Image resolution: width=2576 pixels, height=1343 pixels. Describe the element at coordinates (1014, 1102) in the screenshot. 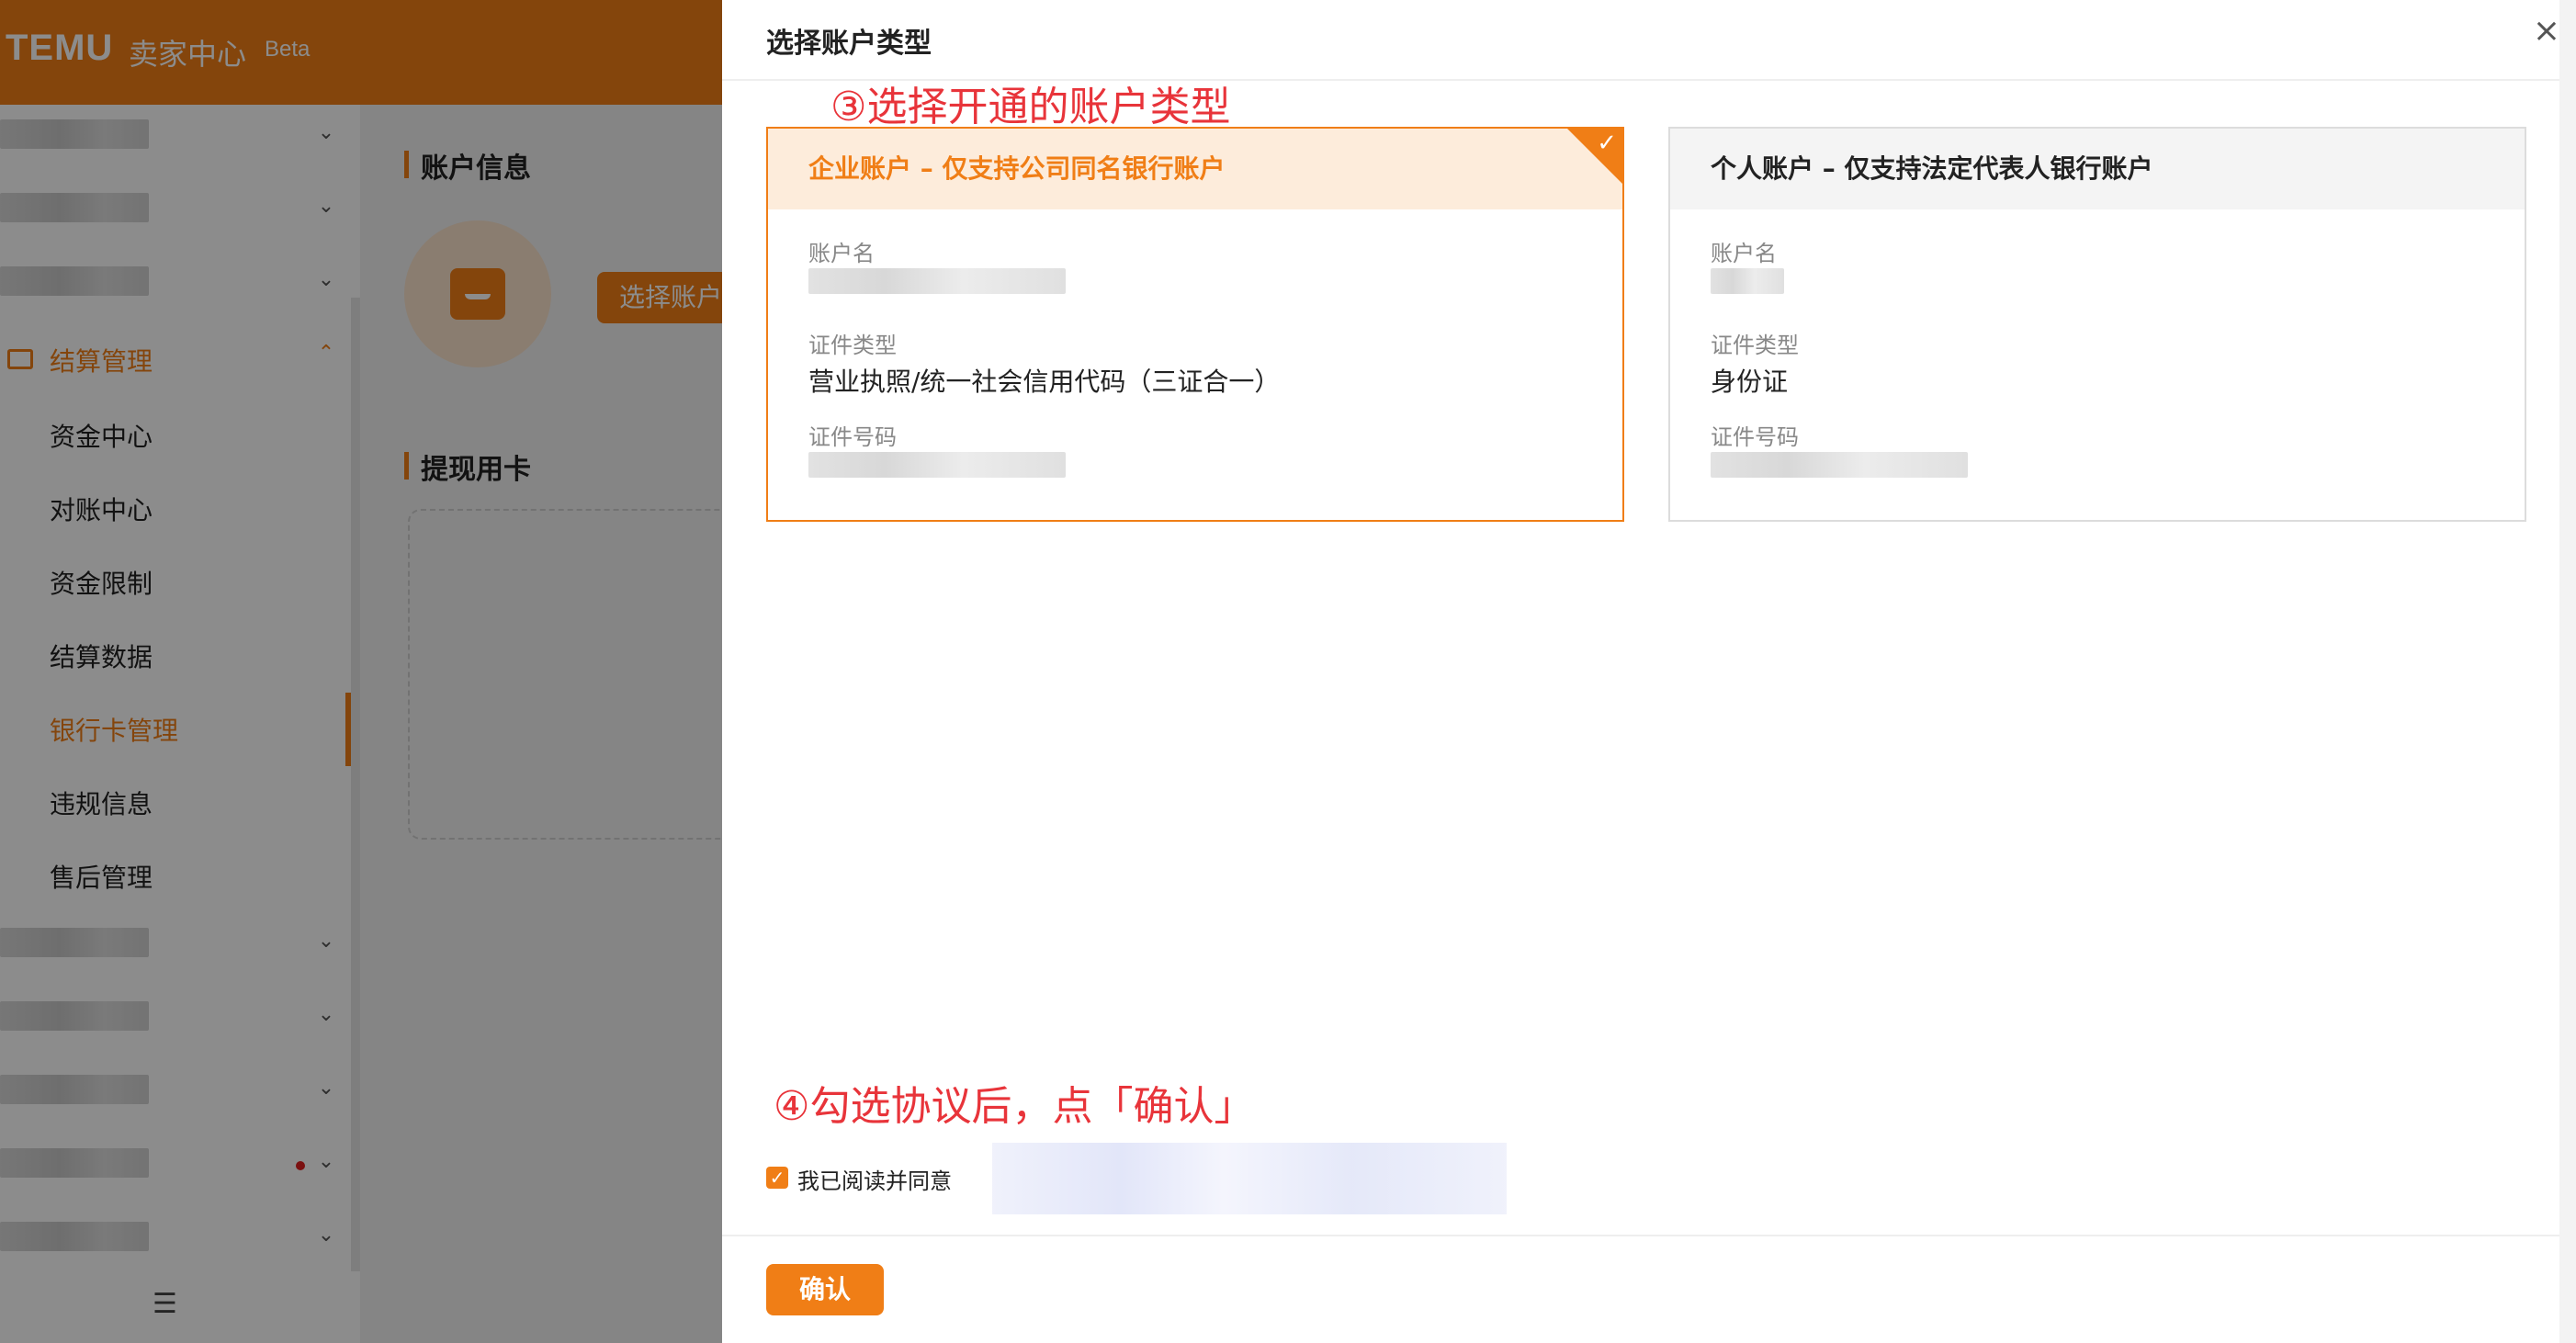

I see `annotation-step4: ④勾选协议后，点「确认」` at that location.